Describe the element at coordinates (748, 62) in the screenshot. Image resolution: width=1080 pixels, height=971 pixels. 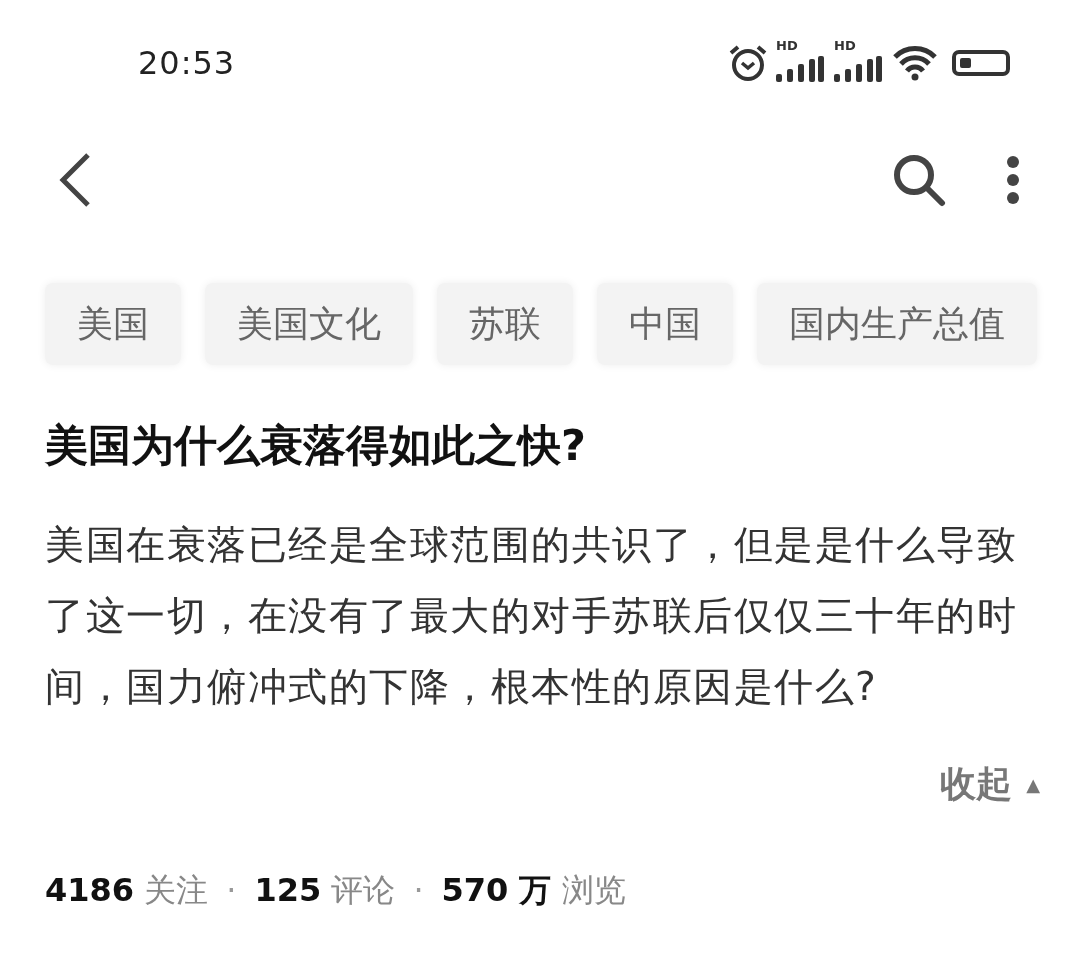
I see `alarm-clock-icon` at that location.